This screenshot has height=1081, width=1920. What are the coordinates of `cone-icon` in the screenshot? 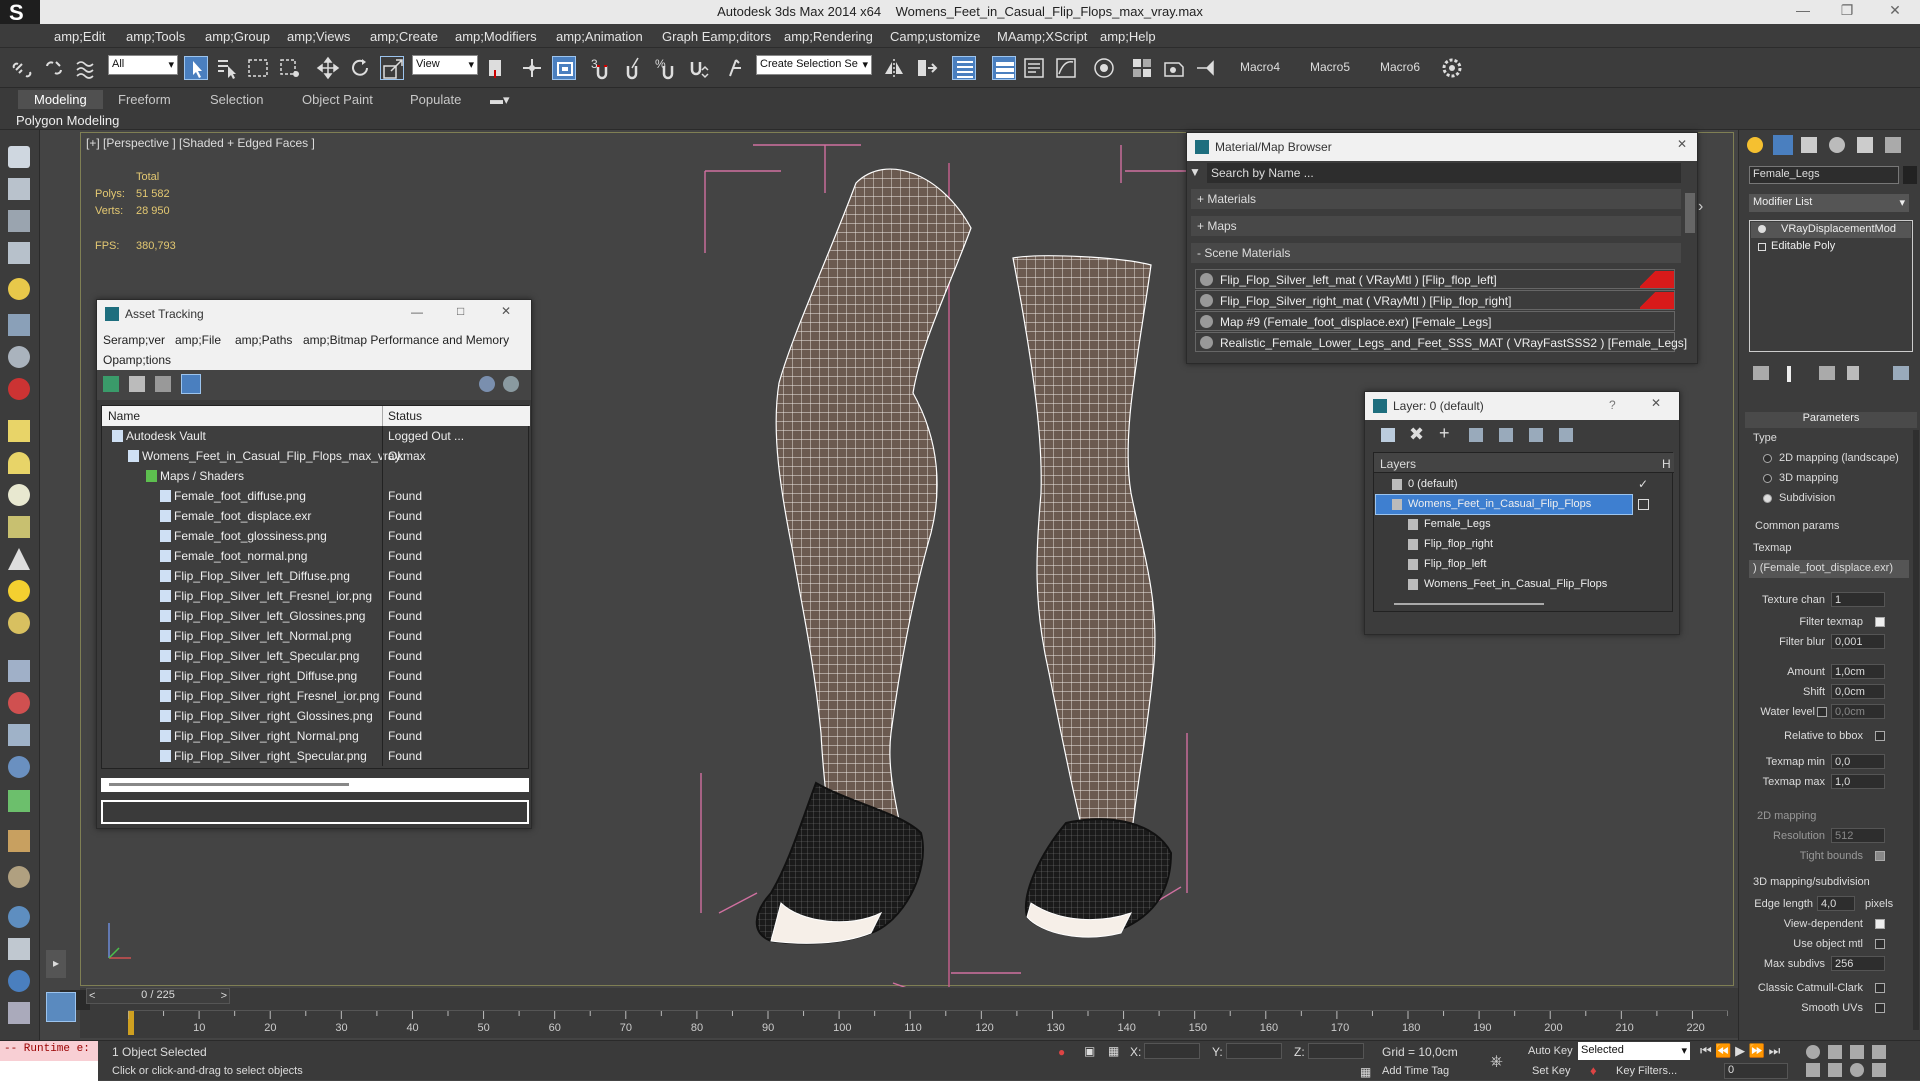 It's located at (19, 559).